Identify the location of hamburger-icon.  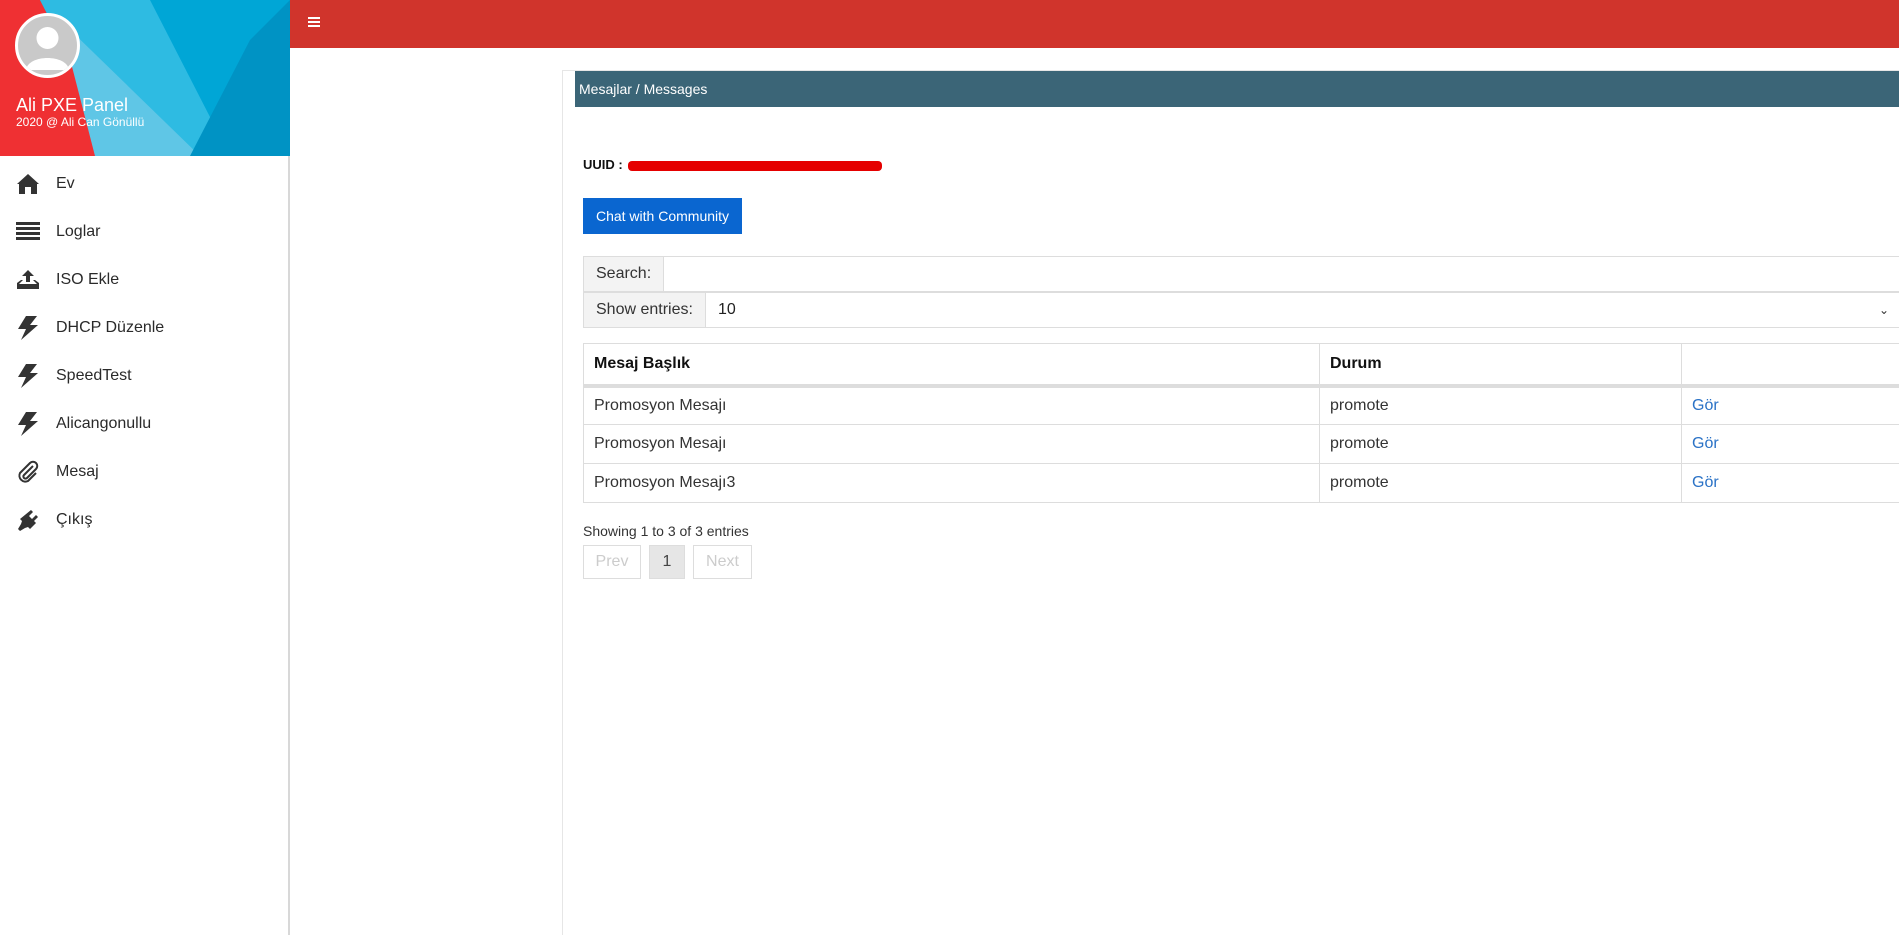
(314, 22).